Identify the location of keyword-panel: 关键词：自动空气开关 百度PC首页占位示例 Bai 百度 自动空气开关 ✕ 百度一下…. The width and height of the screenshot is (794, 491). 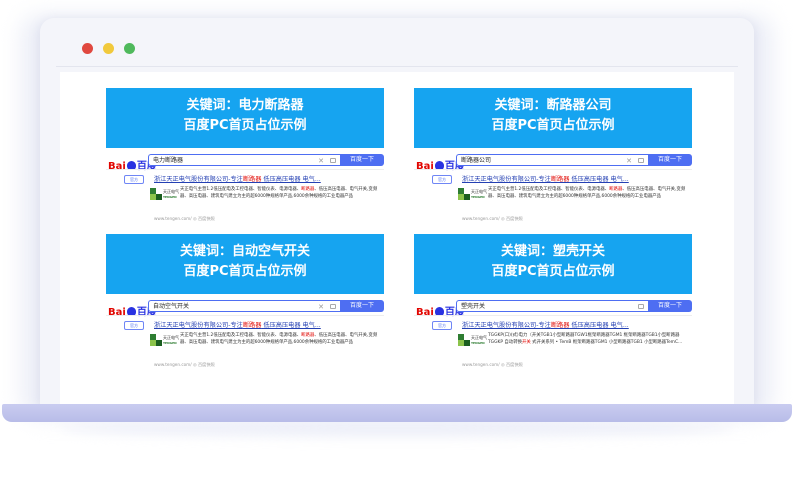
(245, 304).